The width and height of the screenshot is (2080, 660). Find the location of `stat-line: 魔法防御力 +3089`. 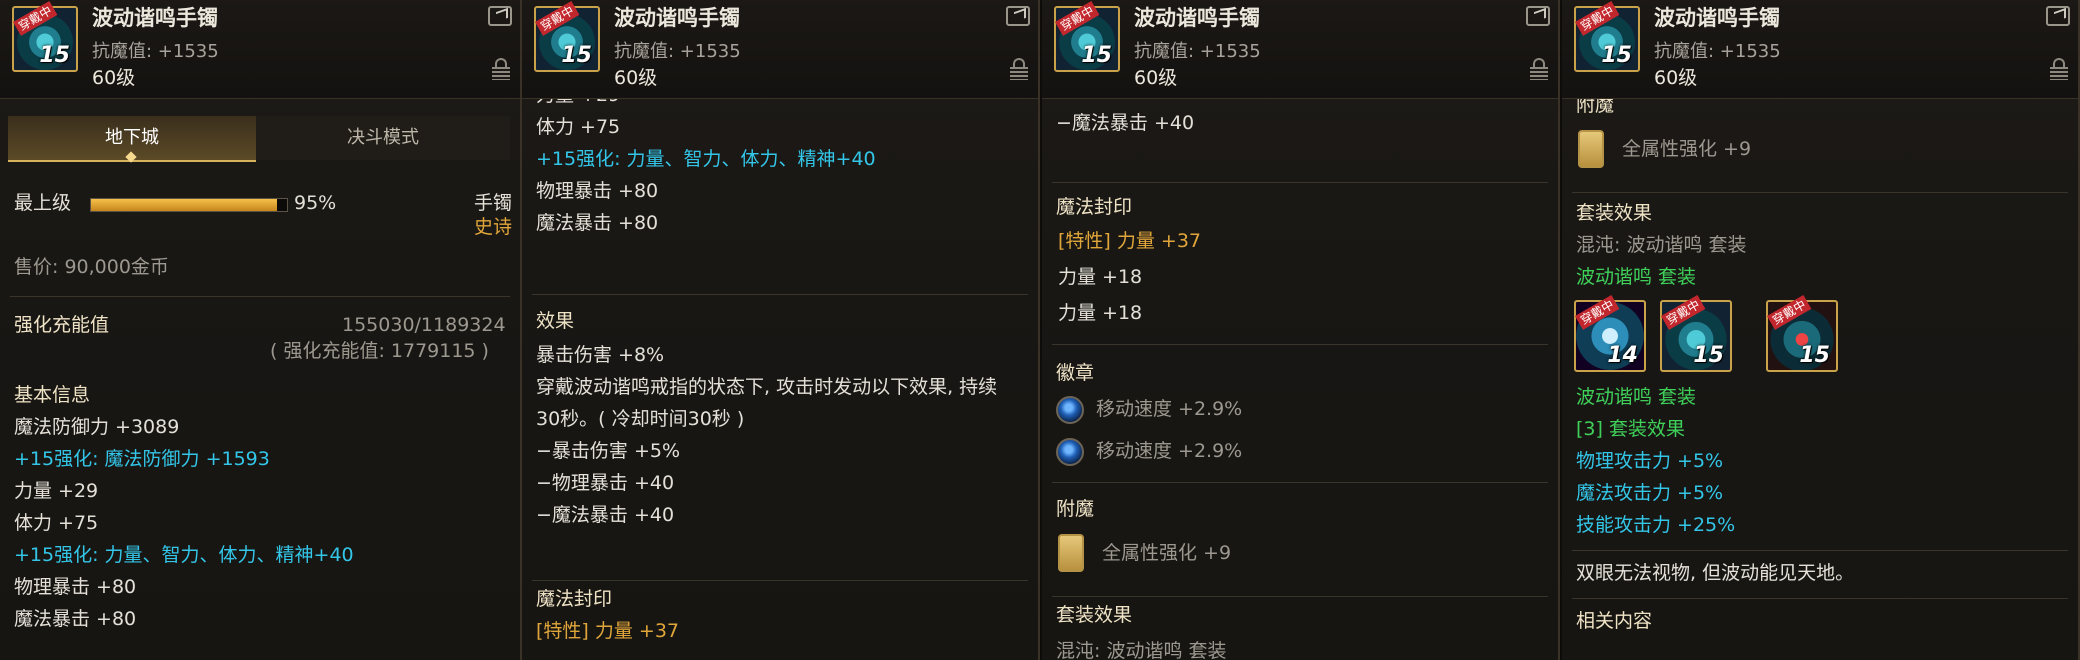

stat-line: 魔法防御力 +3089 is located at coordinates (97, 427).